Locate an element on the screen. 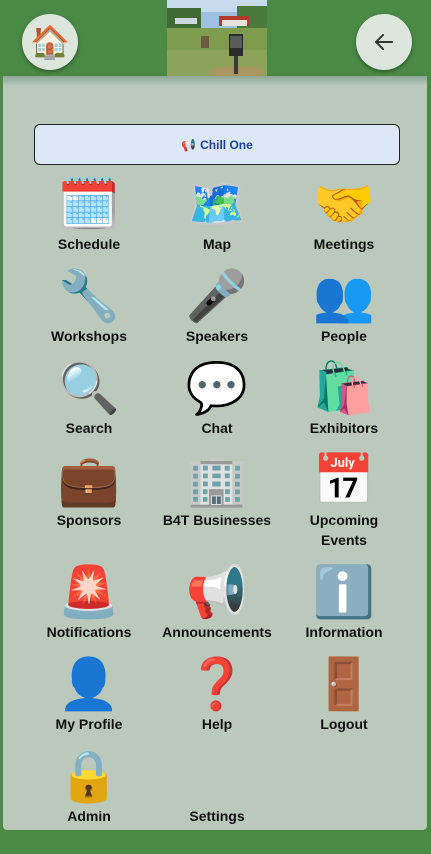 Image resolution: width=431 pixels, height=854 pixels. handshake-icon: 🤝 is located at coordinates (344, 204).